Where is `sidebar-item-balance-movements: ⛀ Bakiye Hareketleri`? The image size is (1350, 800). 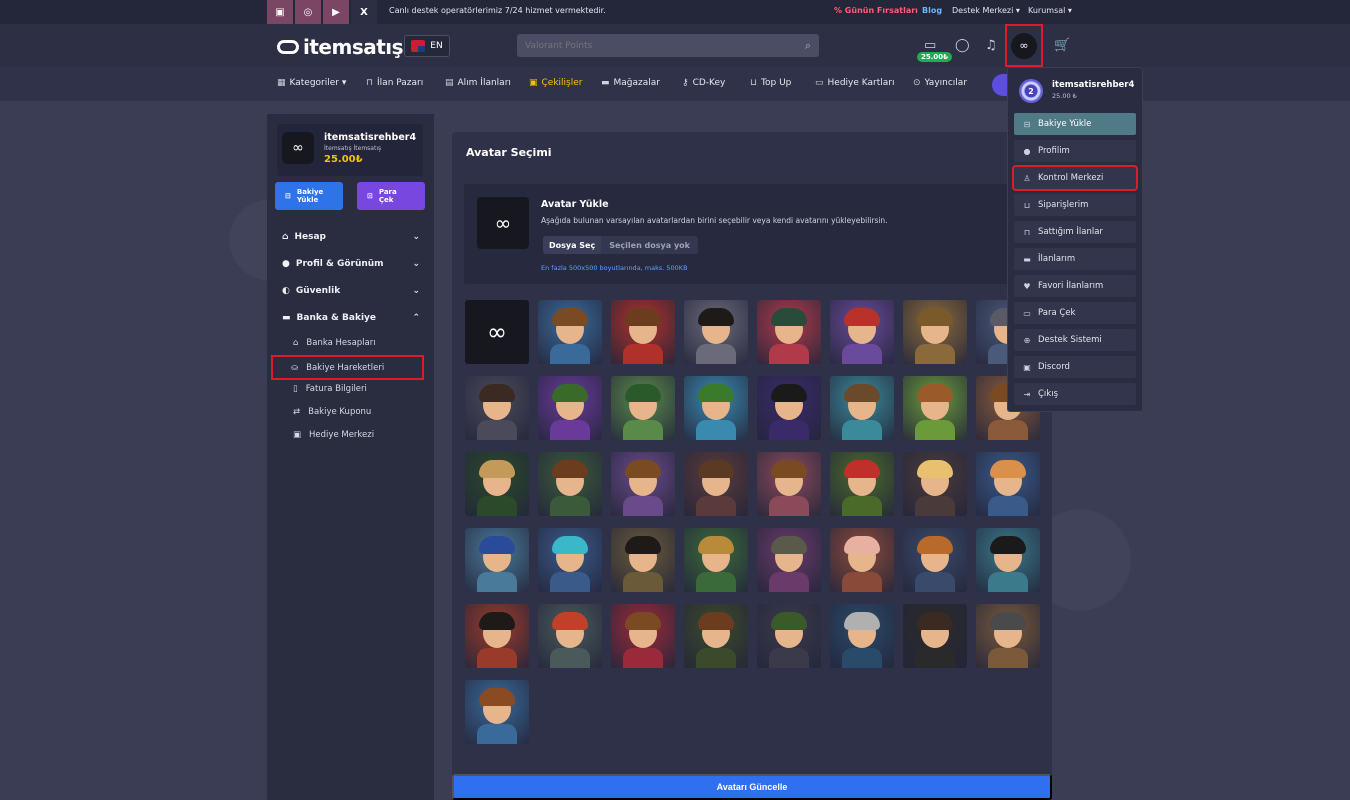 sidebar-item-balance-movements: ⛀ Bakiye Hareketleri is located at coordinates (347, 367).